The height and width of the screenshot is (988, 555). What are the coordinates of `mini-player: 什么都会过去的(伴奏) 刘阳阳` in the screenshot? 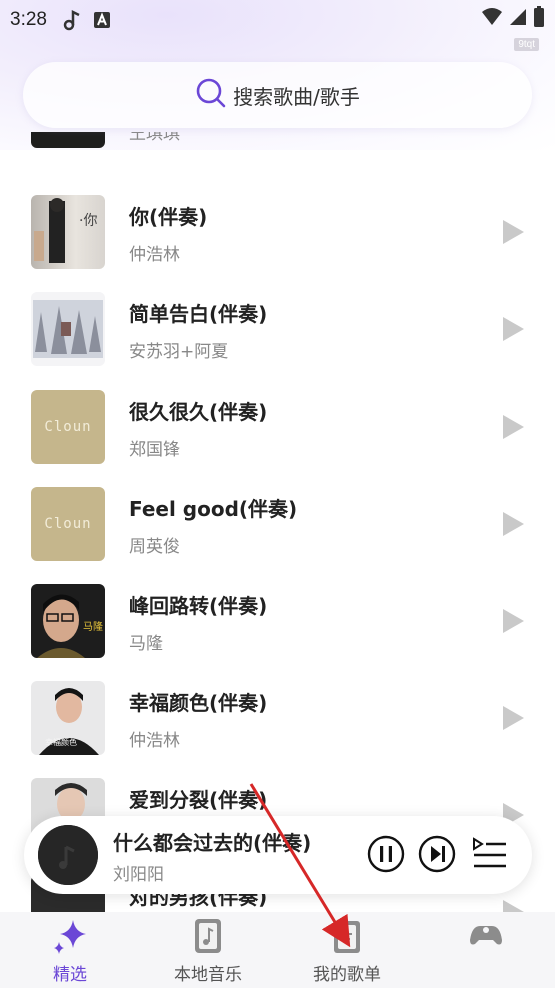 It's located at (278, 855).